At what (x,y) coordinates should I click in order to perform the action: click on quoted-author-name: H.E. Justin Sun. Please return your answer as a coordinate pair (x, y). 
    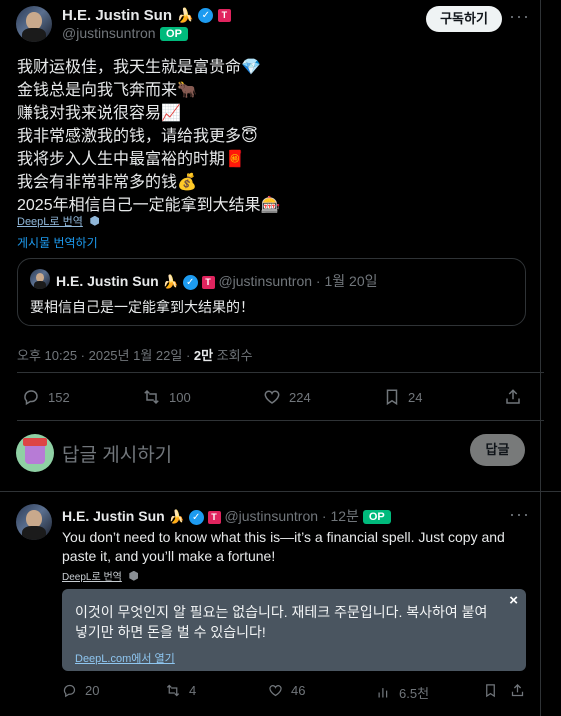
    Looking at the image, I should click on (107, 281).